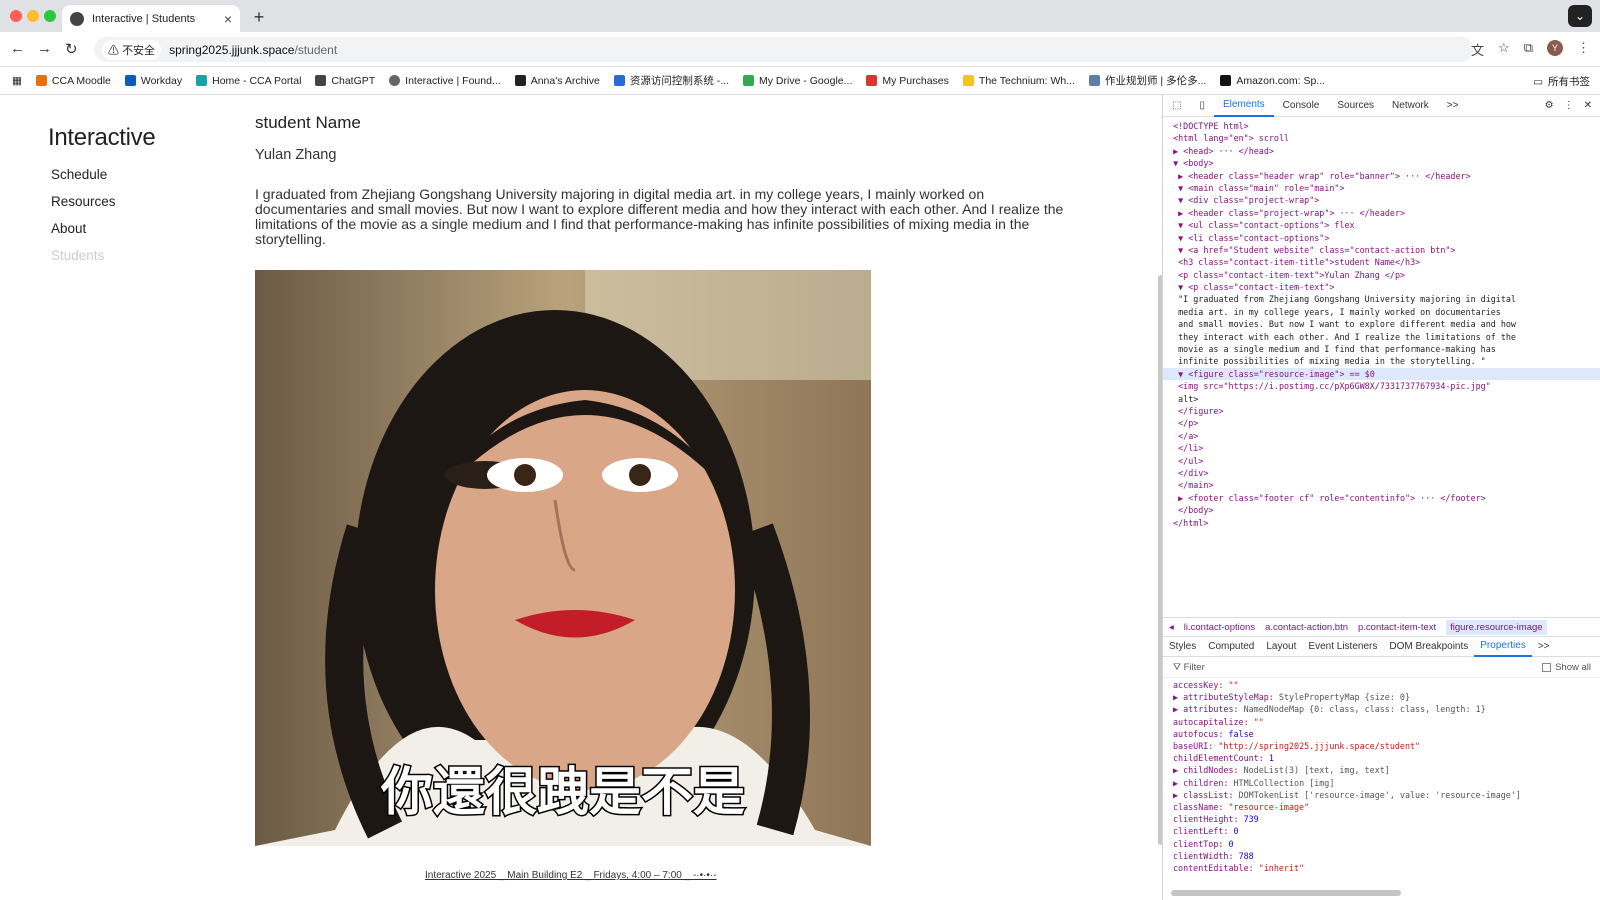 The image size is (1600, 900). Describe the element at coordinates (44, 48) in the screenshot. I see `forward-icon: →` at that location.